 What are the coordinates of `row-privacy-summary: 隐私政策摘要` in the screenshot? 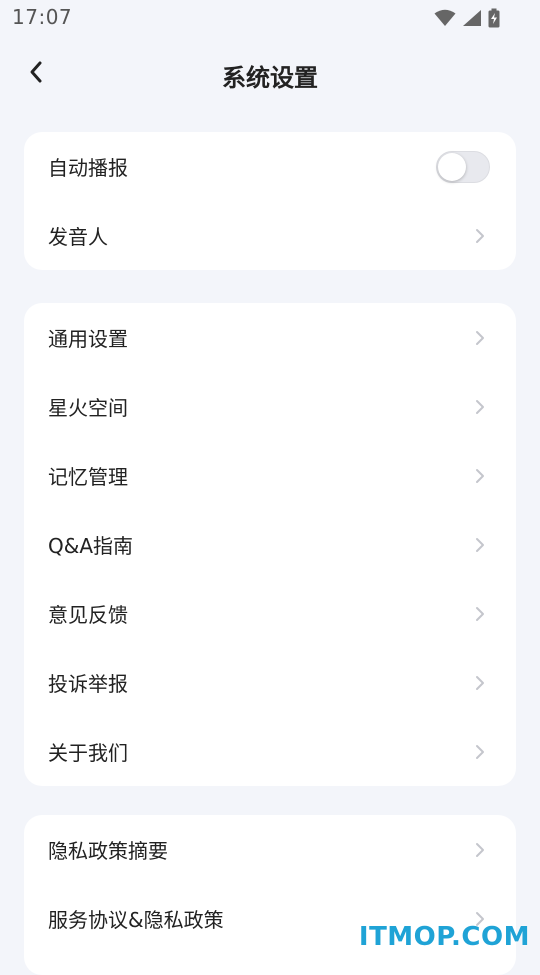 It's located at (270, 849).